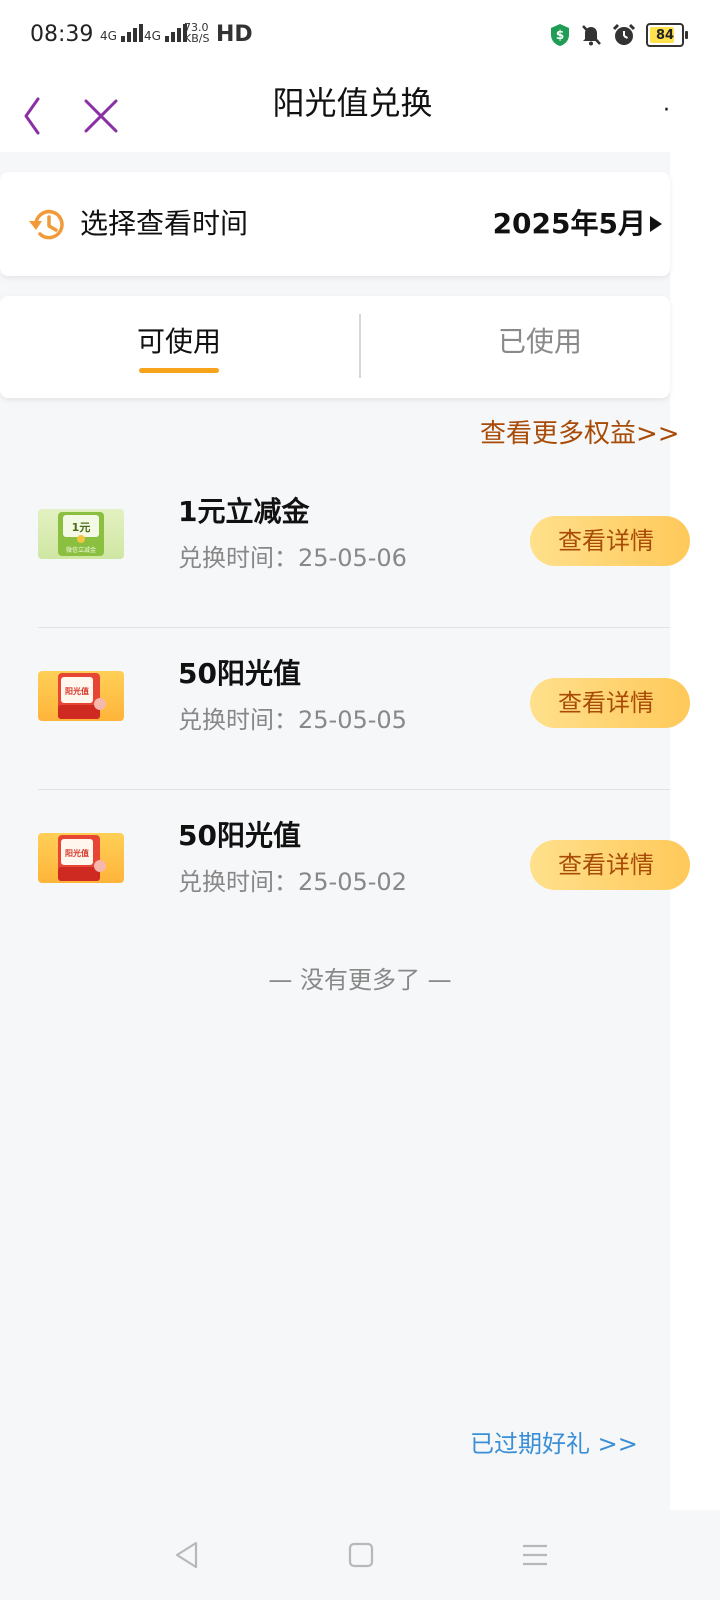  What do you see at coordinates (624, 34) in the screenshot?
I see `alarm-icon` at bounding box center [624, 34].